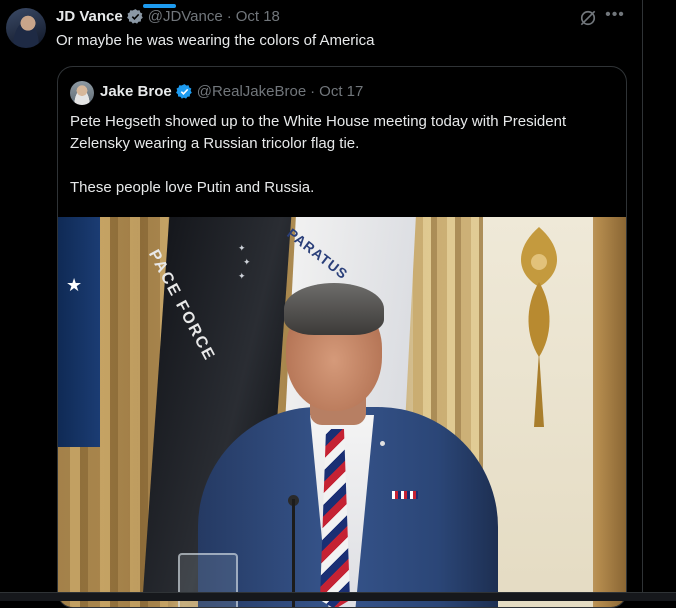  I want to click on grok-icon, so click(588, 18).